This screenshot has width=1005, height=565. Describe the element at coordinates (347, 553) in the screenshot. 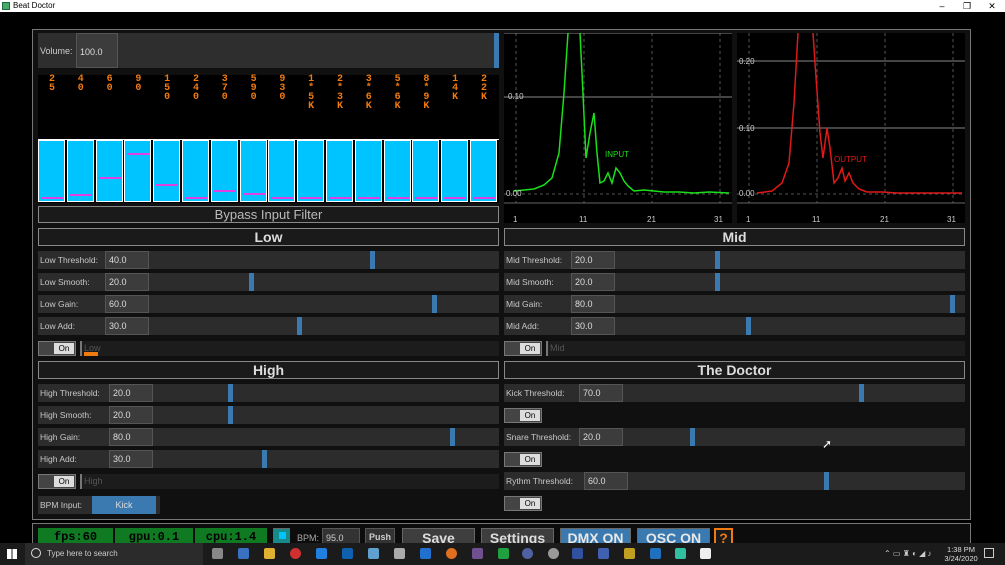

I see `outlook-icon` at that location.